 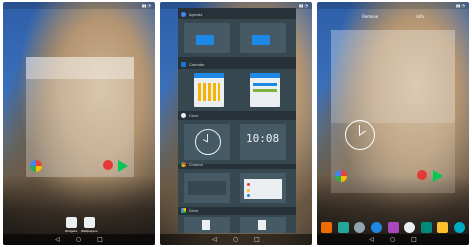 I want to click on widget-drop-target, so click(x=393, y=76).